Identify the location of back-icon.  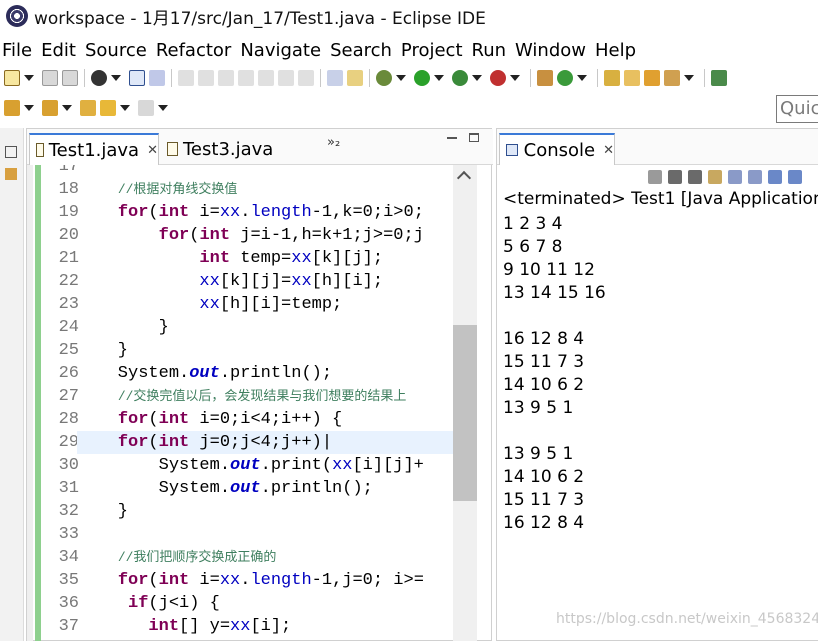
(108, 108).